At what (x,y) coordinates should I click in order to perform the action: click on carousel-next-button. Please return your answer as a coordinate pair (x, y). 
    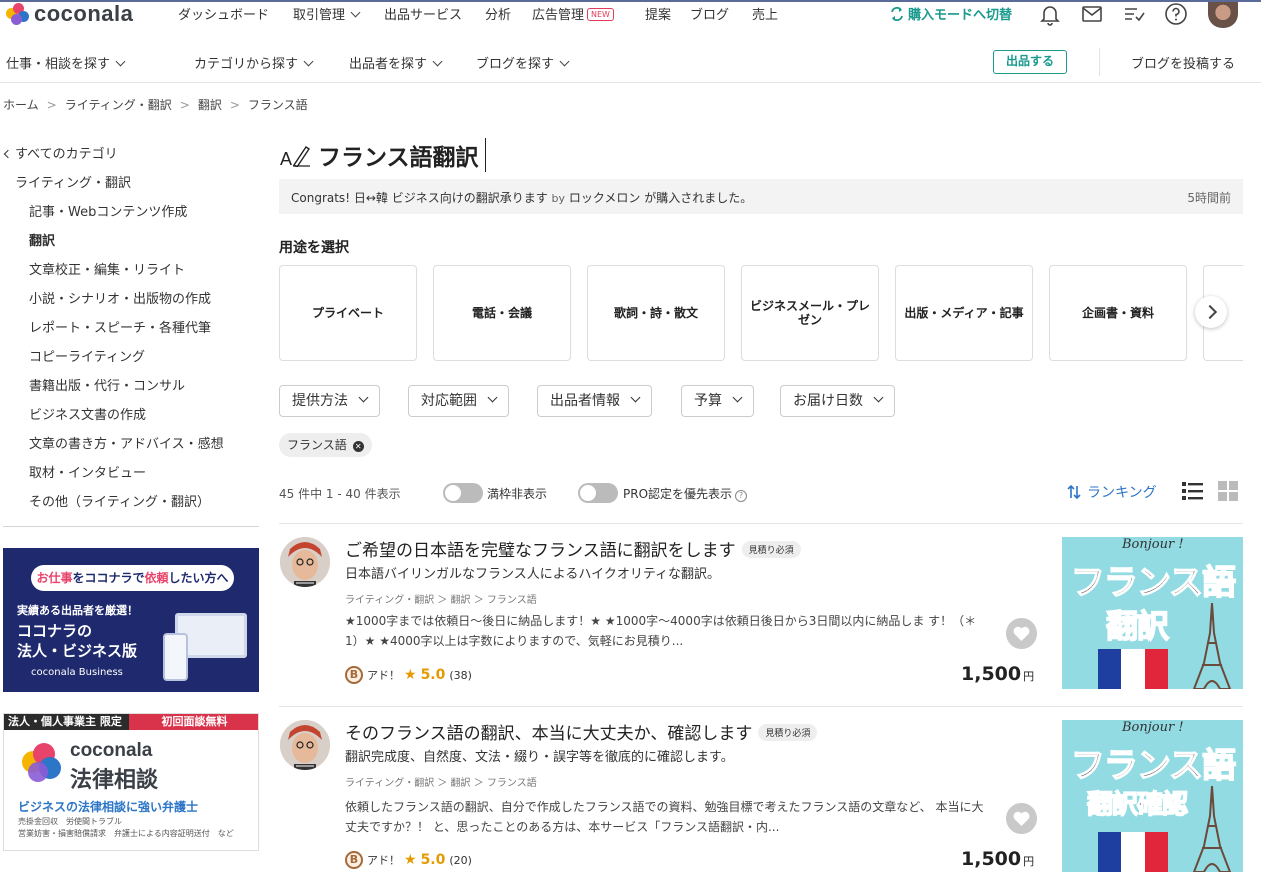
    Looking at the image, I should click on (1211, 312).